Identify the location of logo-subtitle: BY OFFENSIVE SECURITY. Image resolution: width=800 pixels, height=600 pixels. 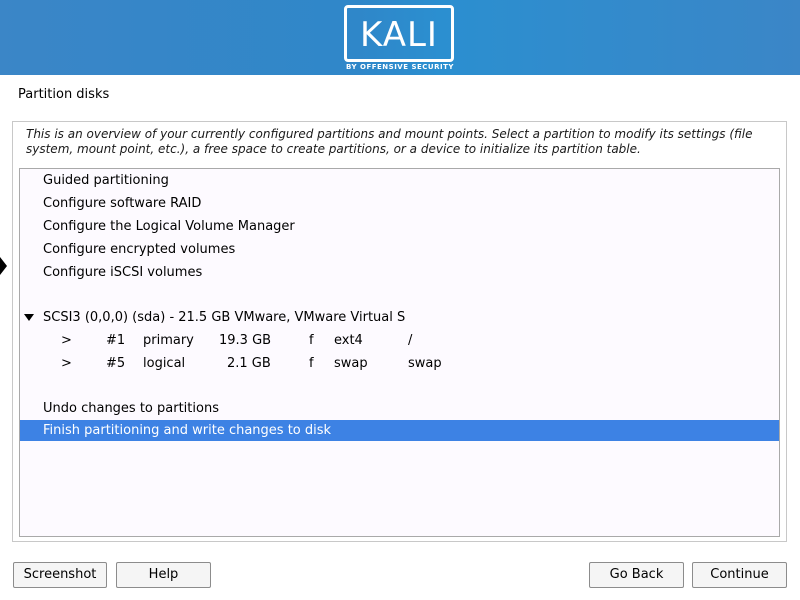
(400, 67).